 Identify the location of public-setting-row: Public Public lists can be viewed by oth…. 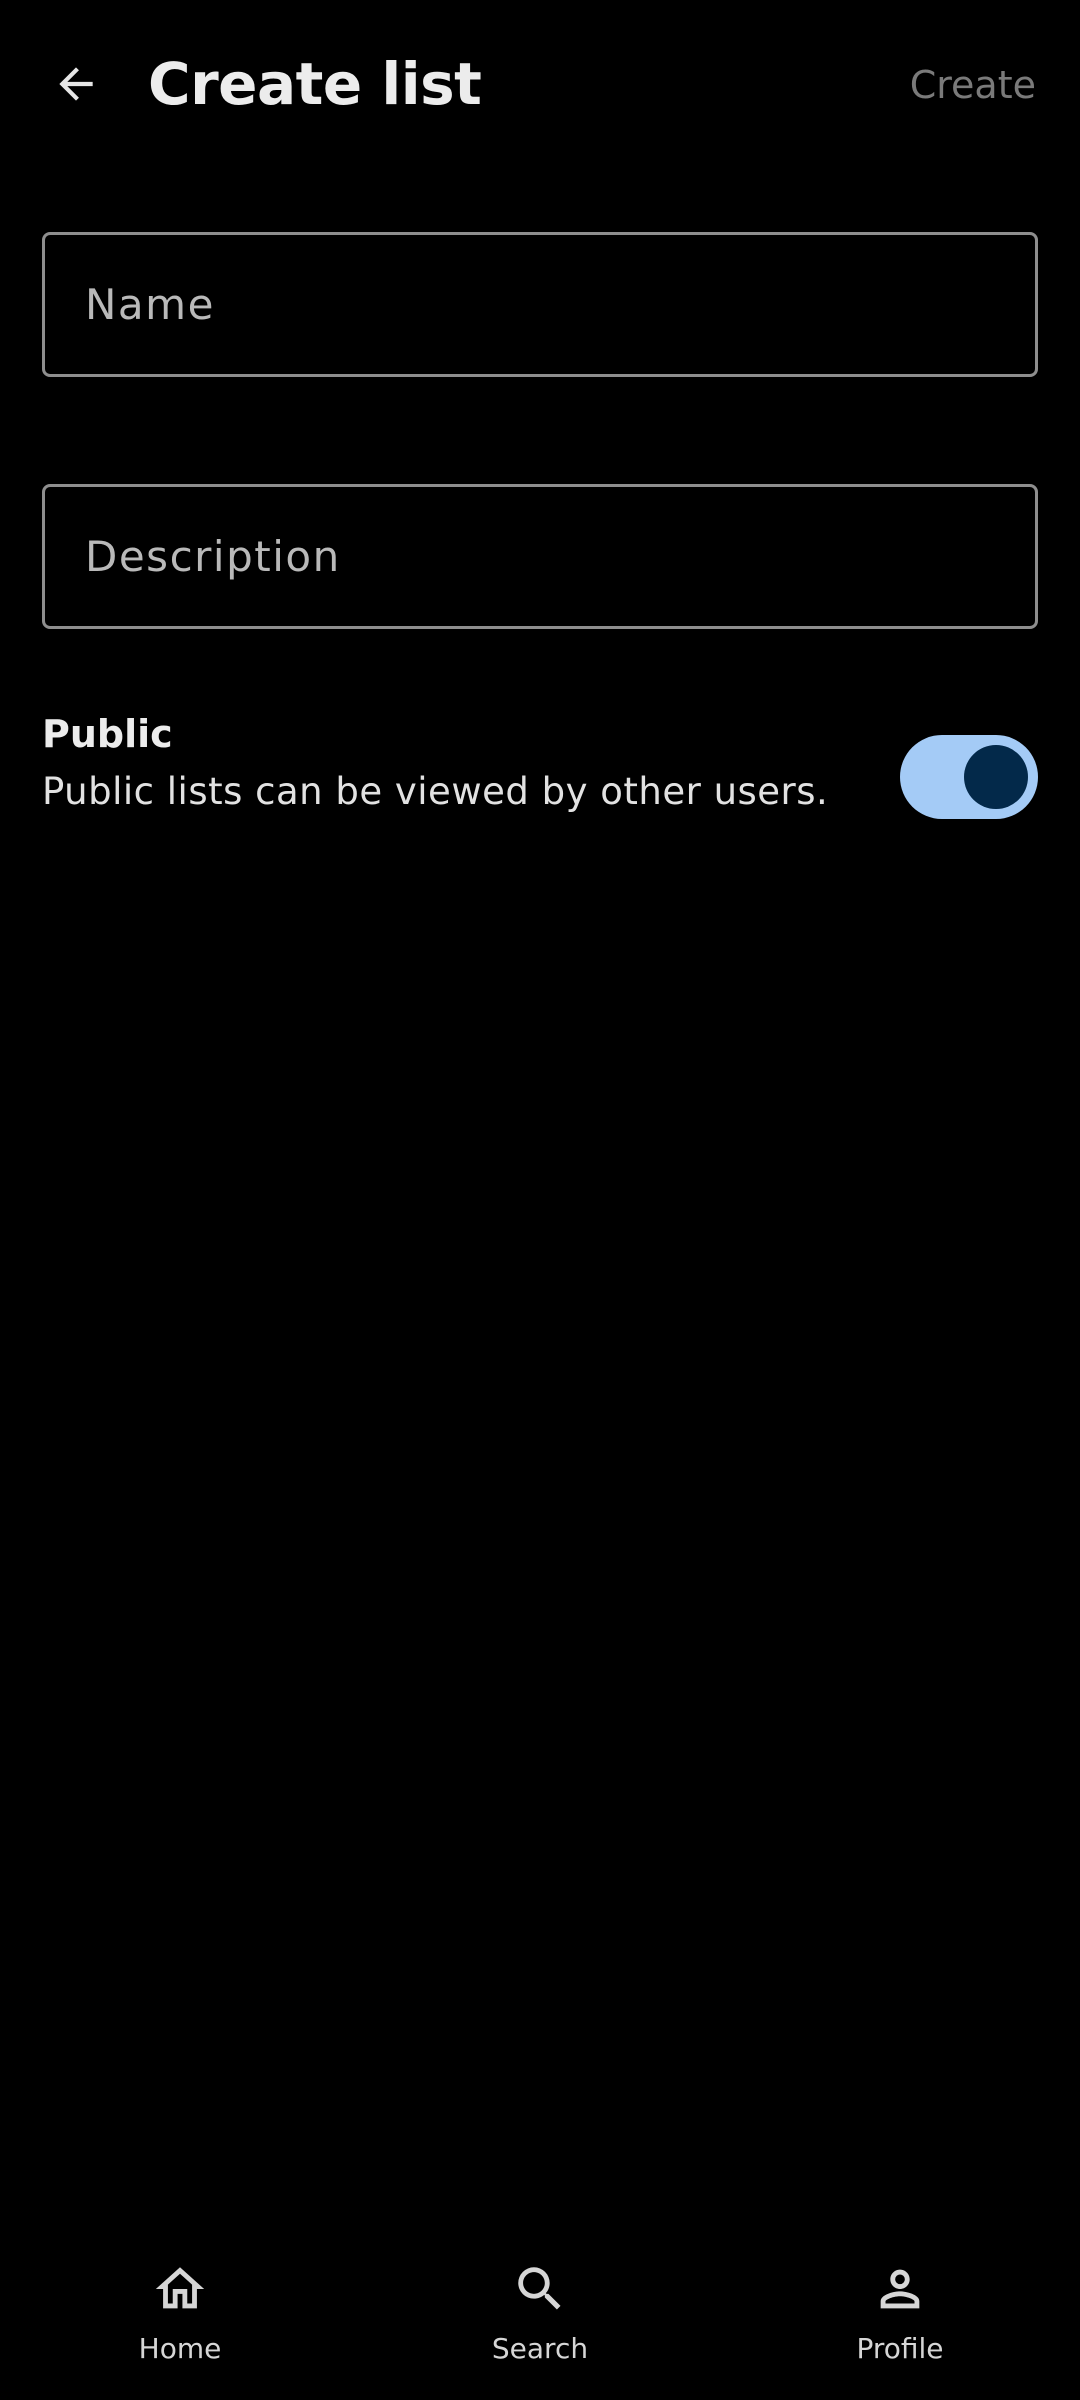
(540, 765).